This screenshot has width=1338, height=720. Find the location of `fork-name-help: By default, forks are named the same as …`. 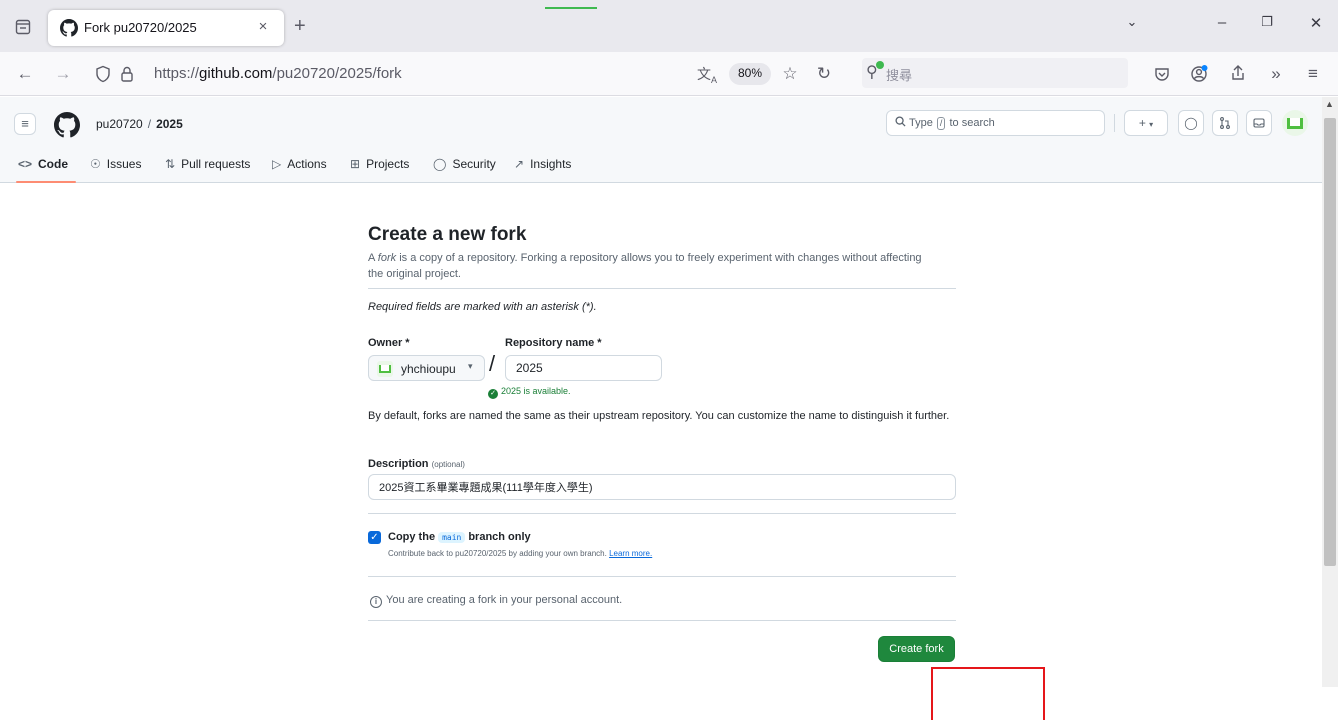

fork-name-help: By default, forks are named the same as … is located at coordinates (659, 416).